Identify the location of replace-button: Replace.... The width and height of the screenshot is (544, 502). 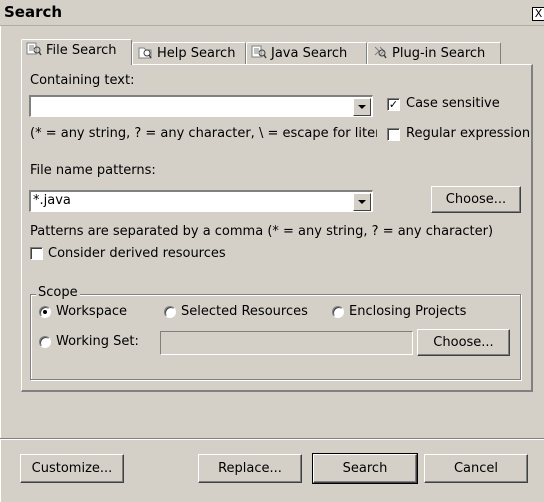
(250, 468).